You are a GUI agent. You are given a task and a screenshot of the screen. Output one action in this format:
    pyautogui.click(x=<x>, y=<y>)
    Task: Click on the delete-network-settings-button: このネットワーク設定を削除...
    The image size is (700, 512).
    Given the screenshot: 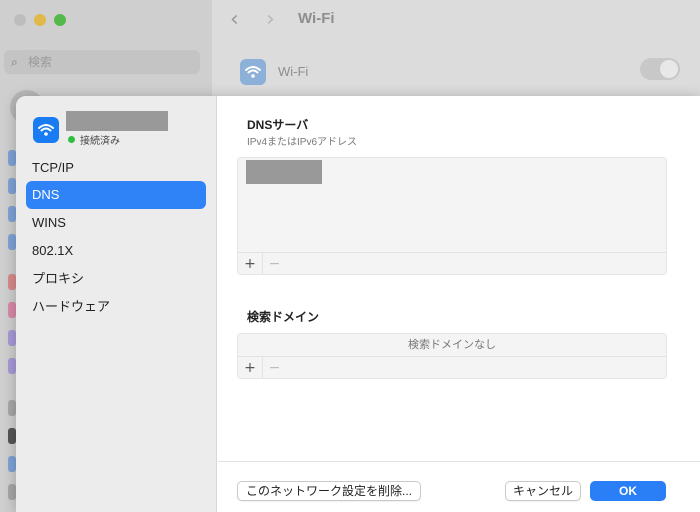 What is the action you would take?
    pyautogui.click(x=329, y=491)
    